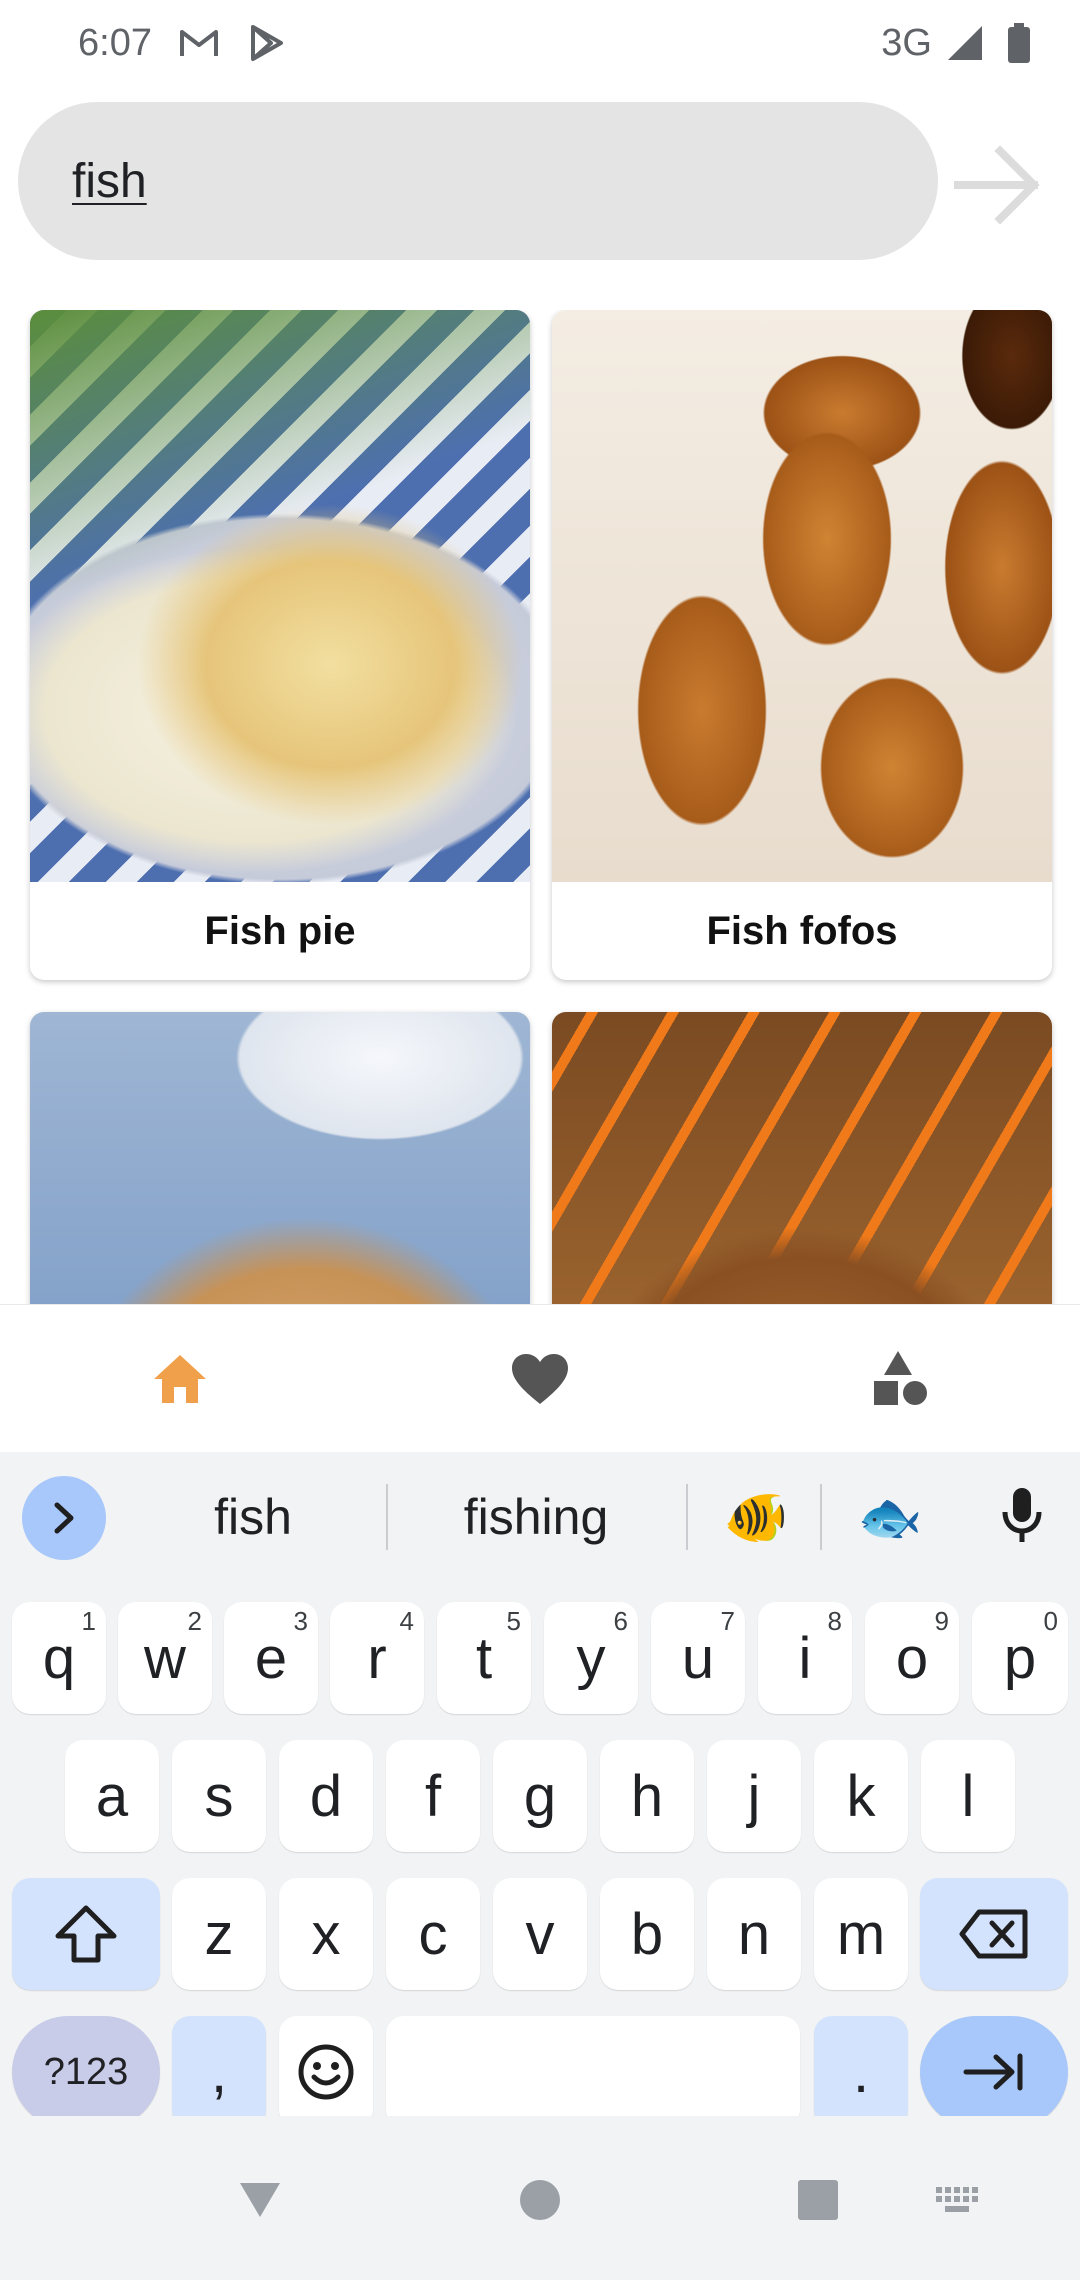 The width and height of the screenshot is (1080, 2280). Describe the element at coordinates (540, 43) in the screenshot. I see `status-bar: 6:07 3G` at that location.